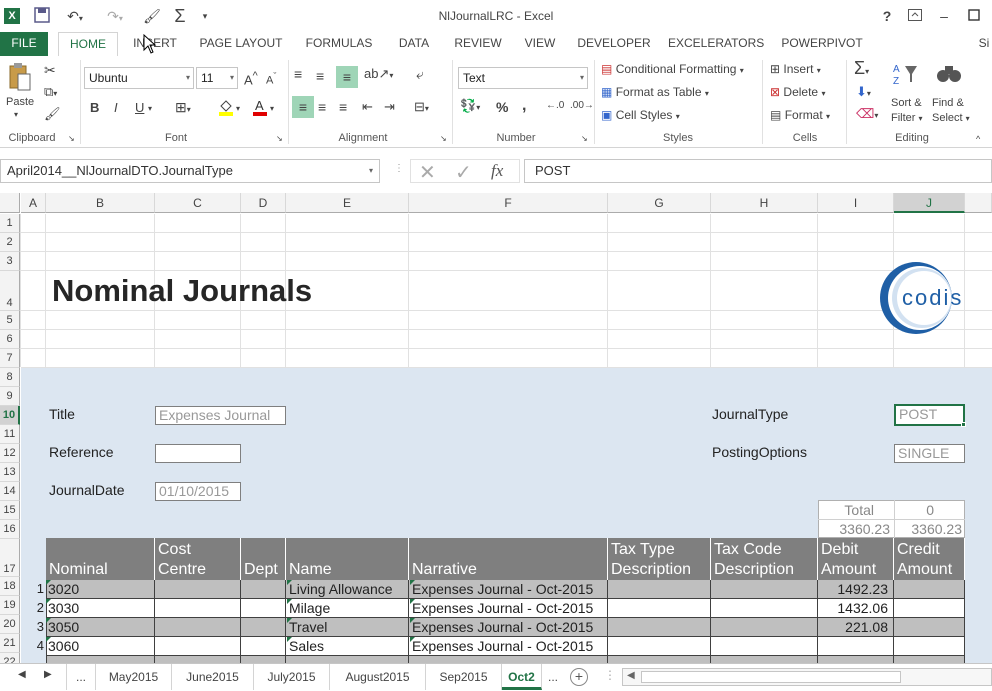  I want to click on fill-color-dropdown-icon: ▾, so click(238, 108).